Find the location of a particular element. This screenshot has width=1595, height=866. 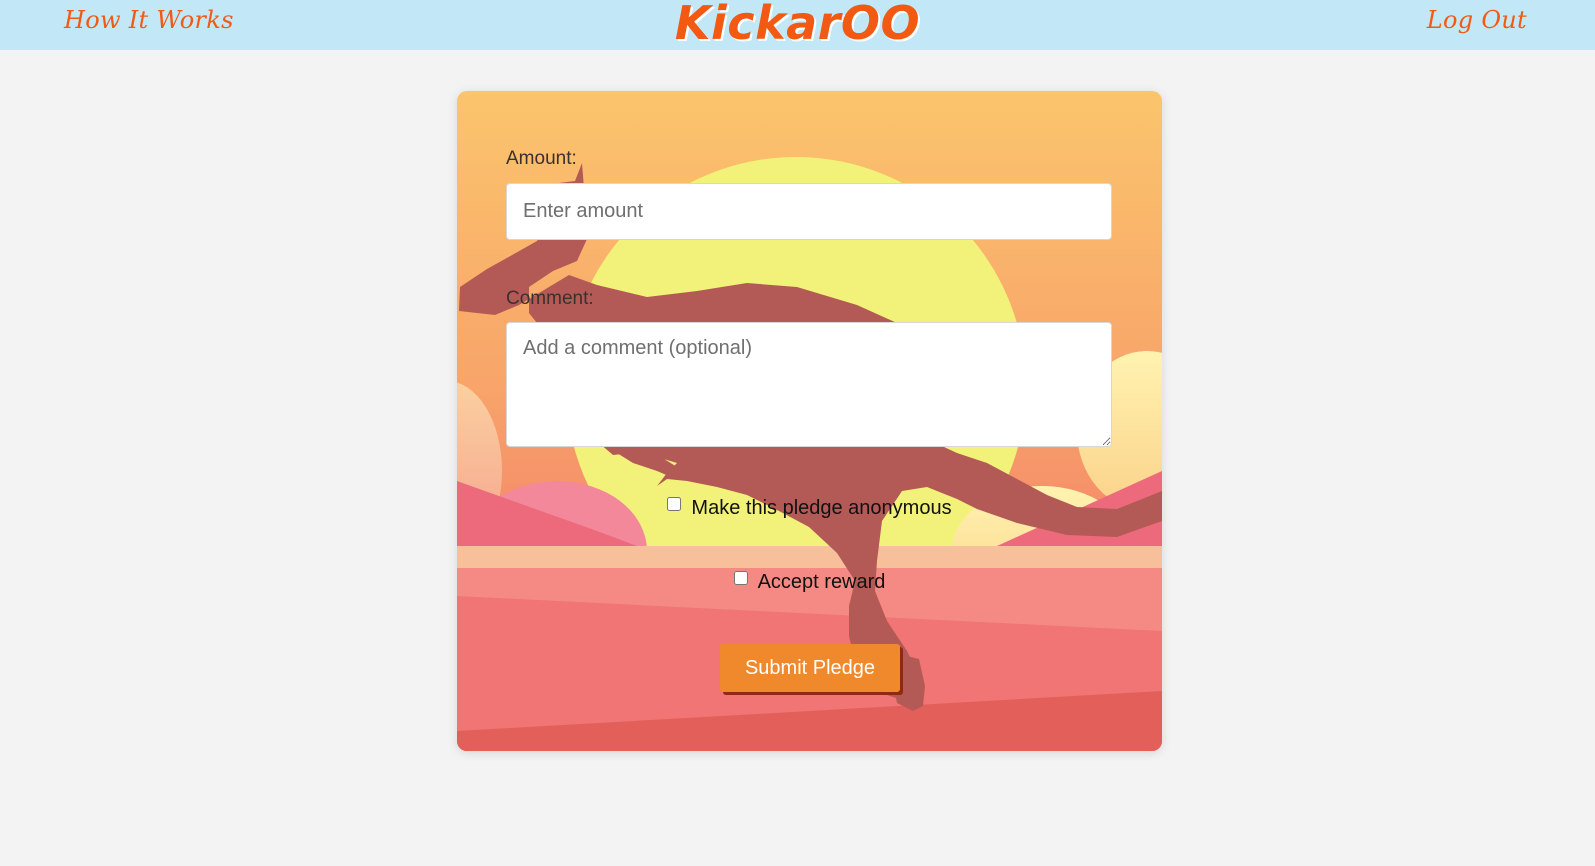

anonymous-checkbox is located at coordinates (674, 504).